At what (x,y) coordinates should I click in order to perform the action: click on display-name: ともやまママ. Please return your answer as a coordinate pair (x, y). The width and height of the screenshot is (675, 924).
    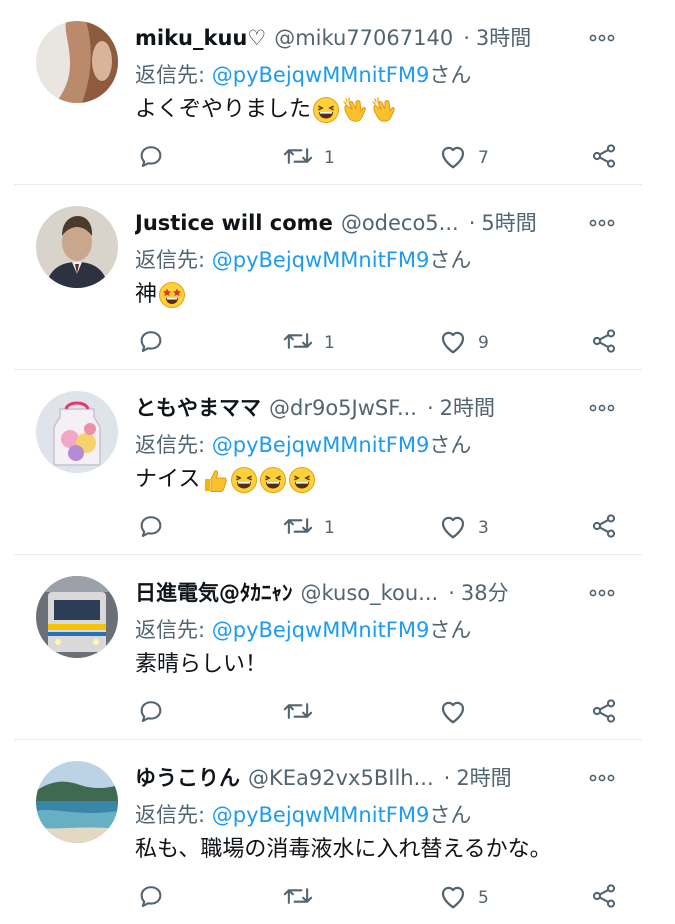
    Looking at the image, I should click on (198, 408).